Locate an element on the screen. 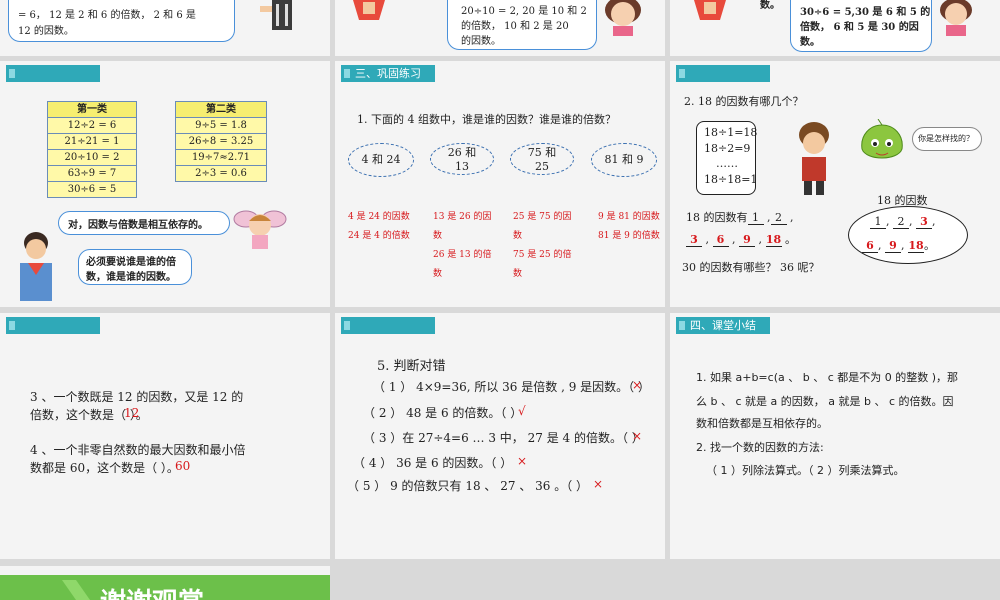 The width and height of the screenshot is (1000, 600). table-row: 21÷21 = 1 is located at coordinates (92, 142).